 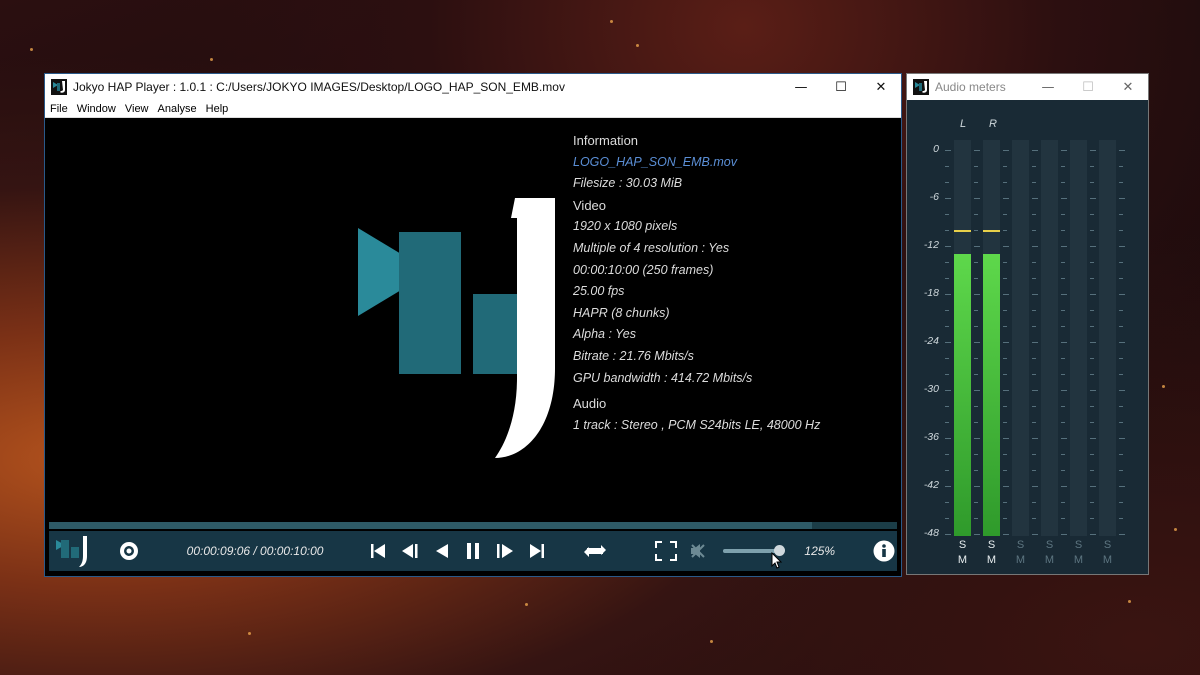 What do you see at coordinates (820, 551) in the screenshot?
I see `zoom-level: 125%` at bounding box center [820, 551].